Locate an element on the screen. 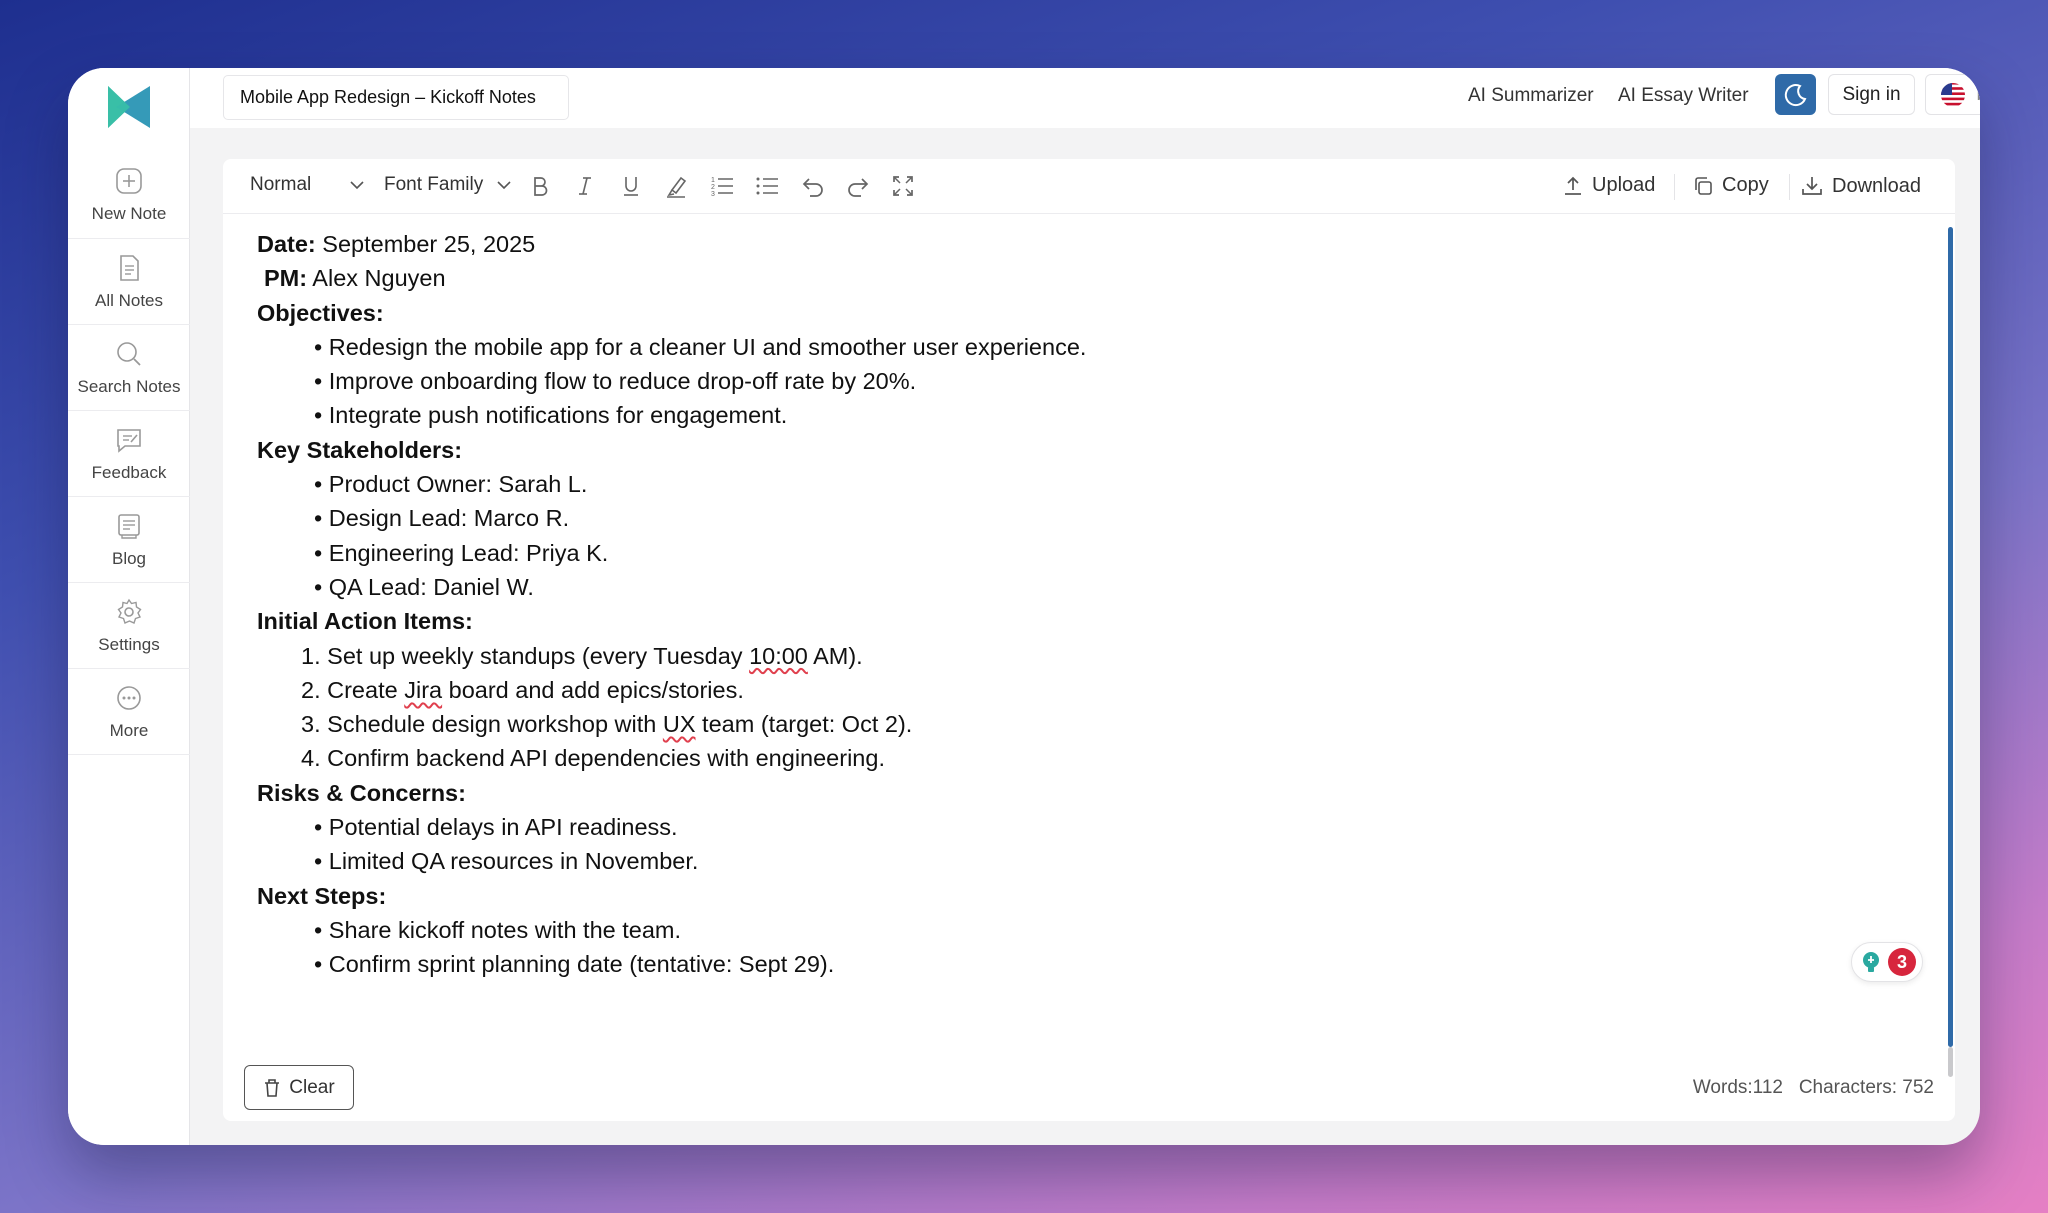 Image resolution: width=2048 pixels, height=1213 pixels. sidebar-item-label: Feedback is located at coordinates (129, 472).